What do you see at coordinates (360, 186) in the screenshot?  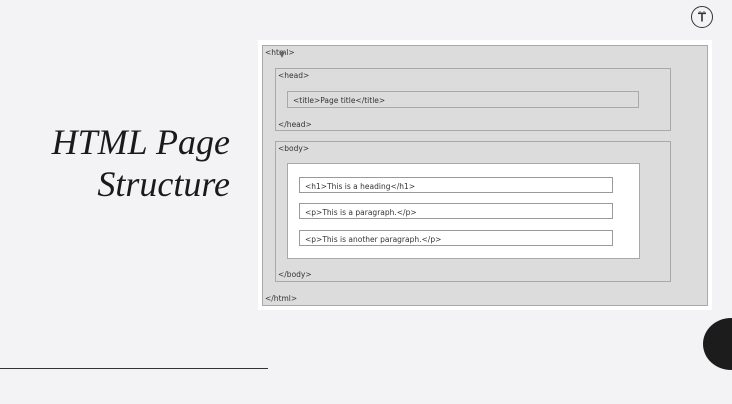 I see `h1-element-label: <h1>This is a heading</h1>` at bounding box center [360, 186].